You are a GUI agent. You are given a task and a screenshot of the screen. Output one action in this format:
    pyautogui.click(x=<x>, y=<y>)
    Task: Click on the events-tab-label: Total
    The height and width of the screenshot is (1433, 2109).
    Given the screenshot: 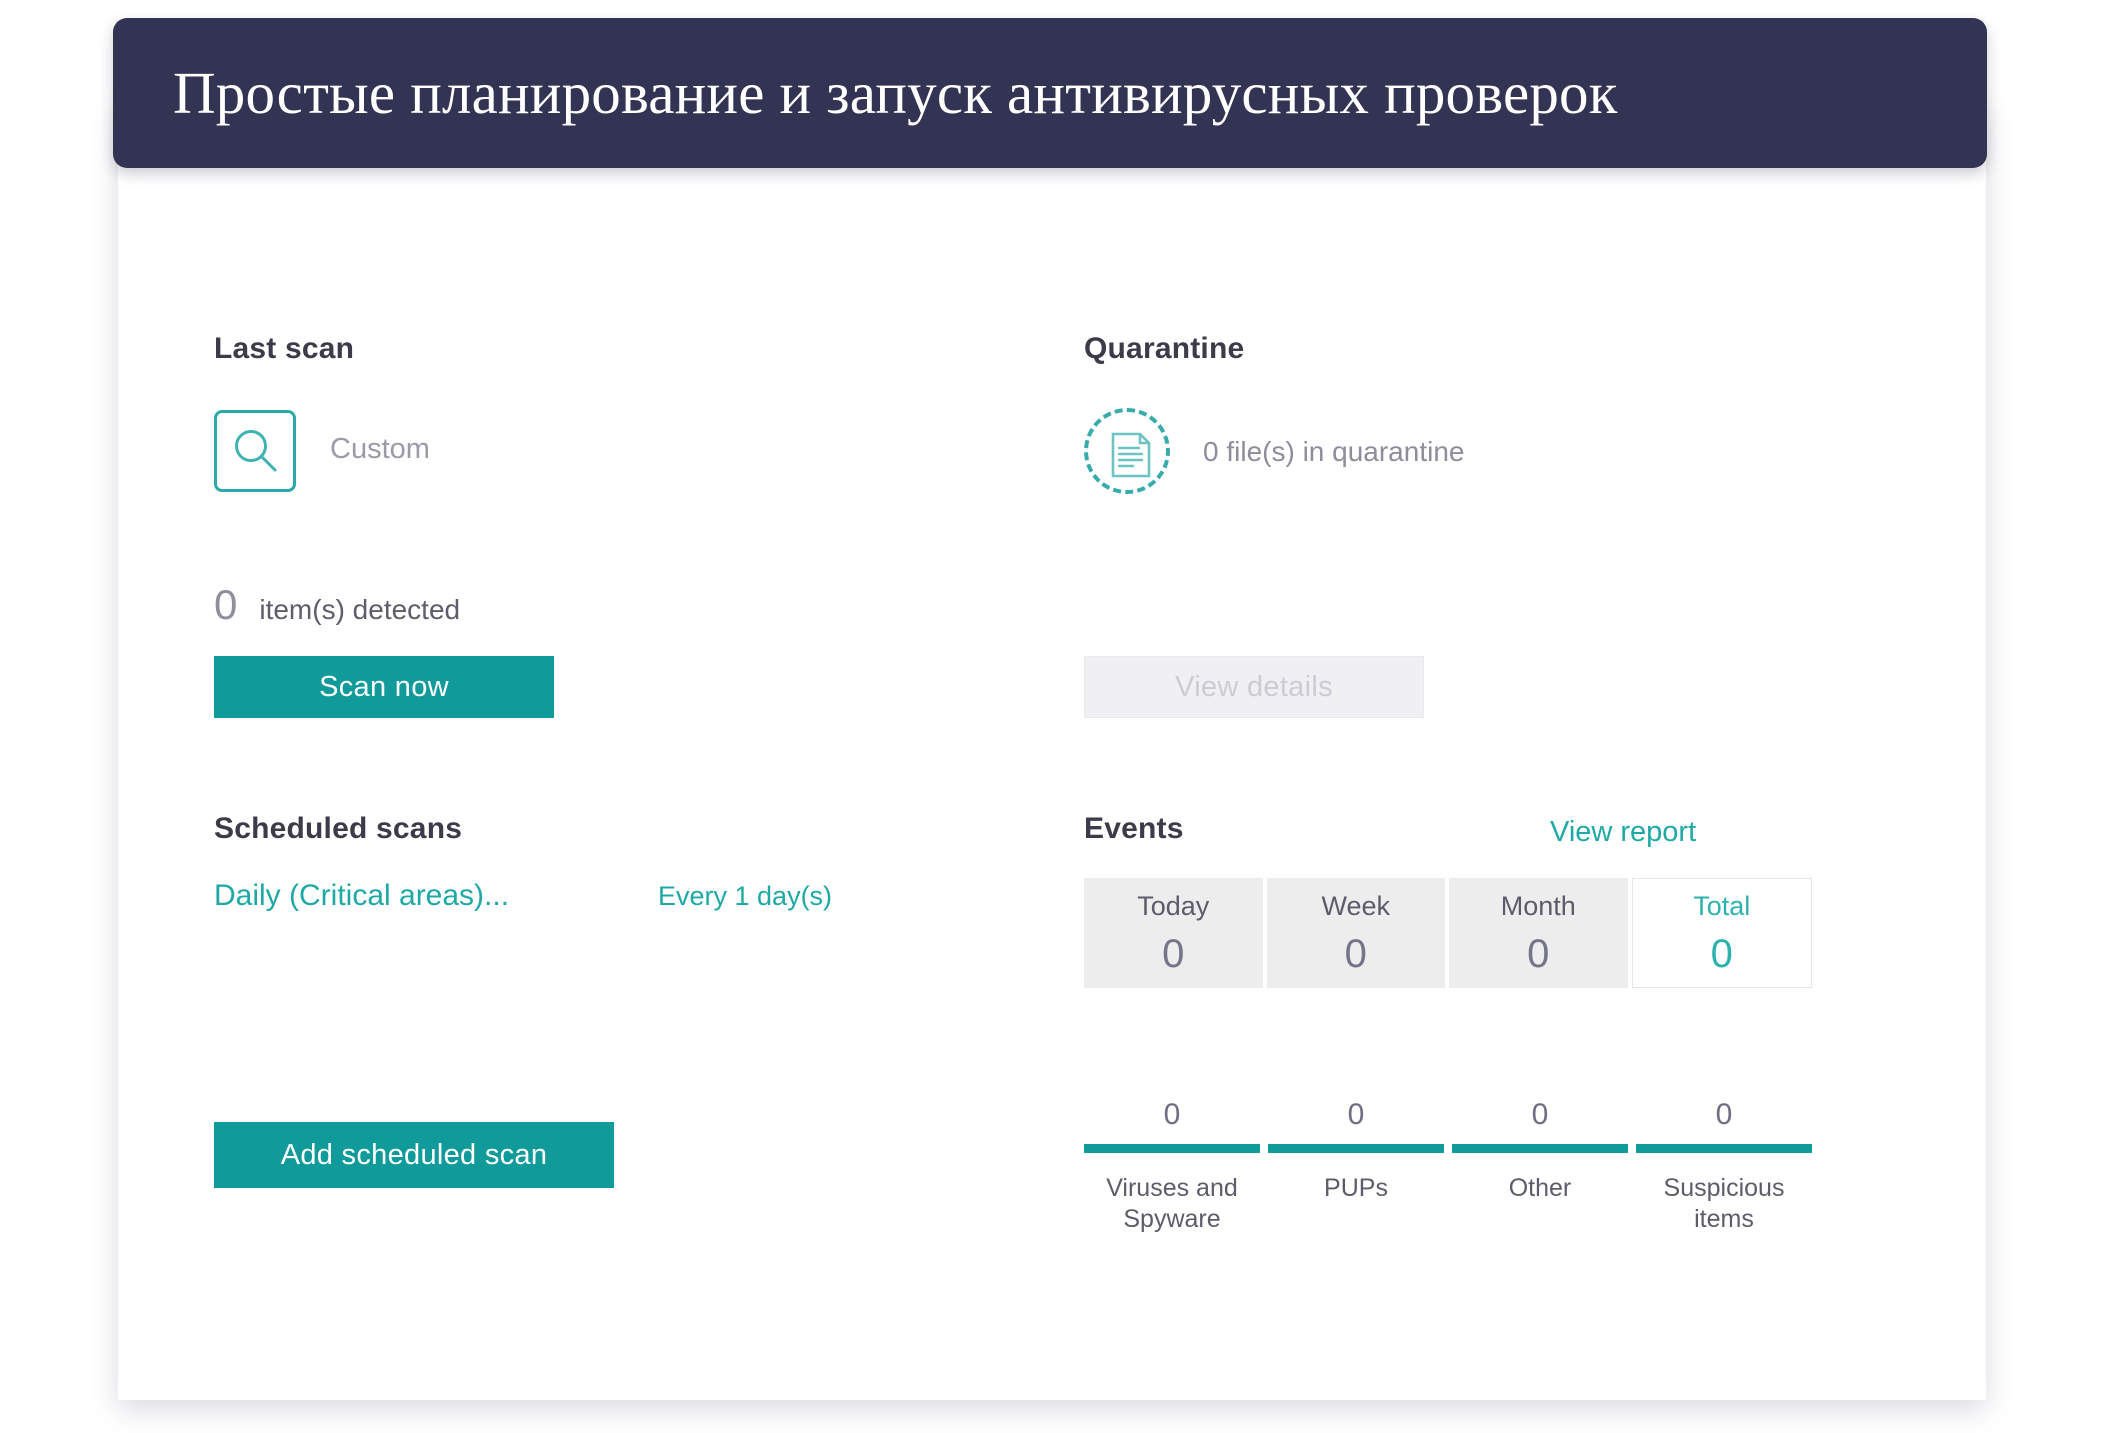 What is the action you would take?
    pyautogui.click(x=1722, y=905)
    